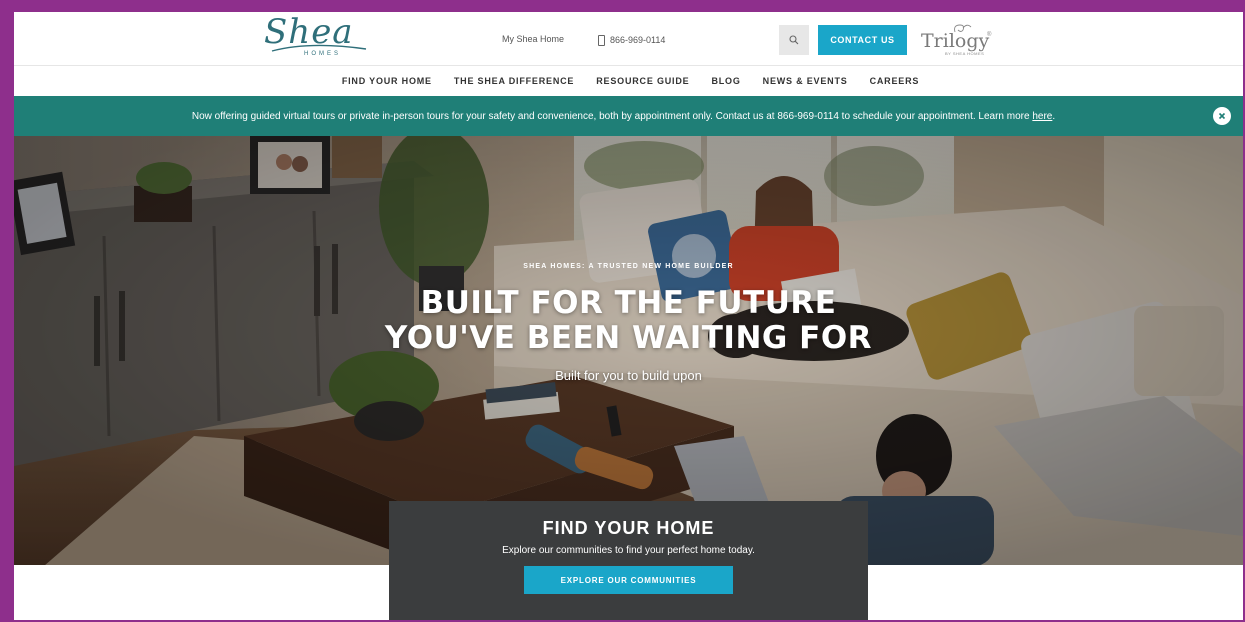  I want to click on explore-communities-button: EXPLORE OUR COMMUNITIES, so click(628, 580).